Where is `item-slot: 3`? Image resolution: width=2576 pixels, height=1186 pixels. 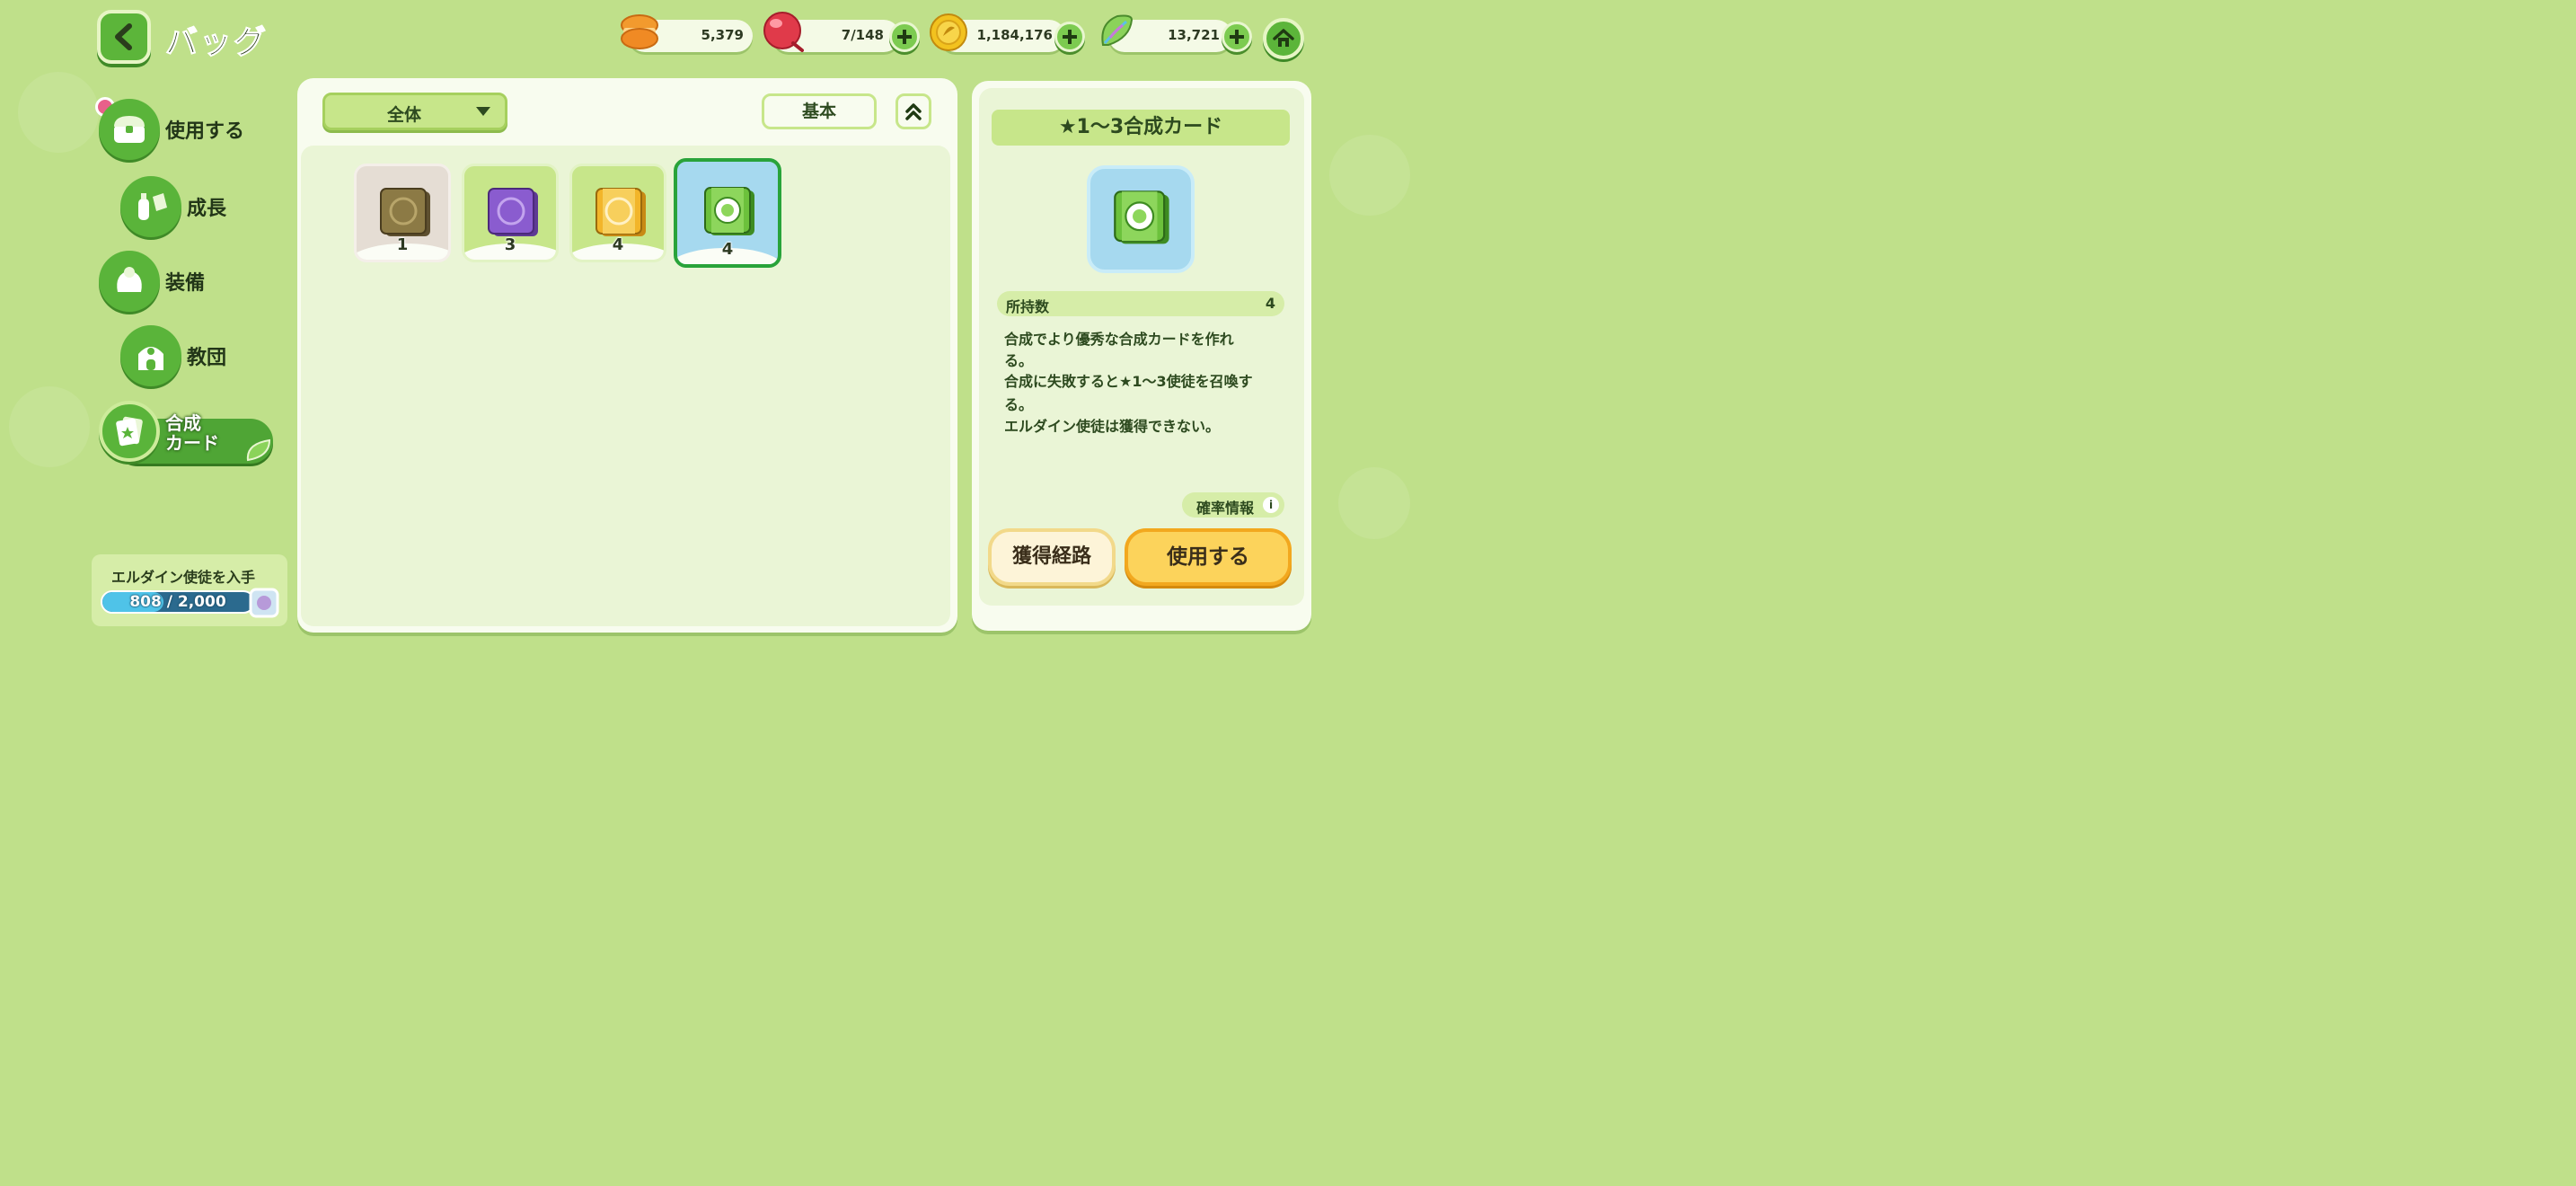 item-slot: 3 is located at coordinates (510, 213).